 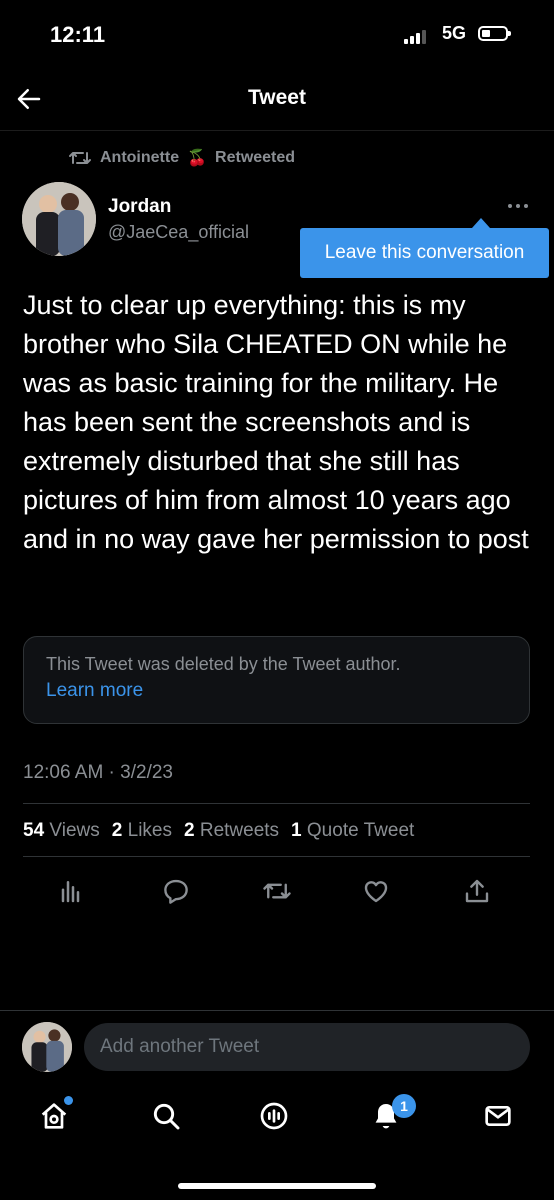 I want to click on tweet-timestamp: 12:06 AM · 3/2/23, so click(x=98, y=772).